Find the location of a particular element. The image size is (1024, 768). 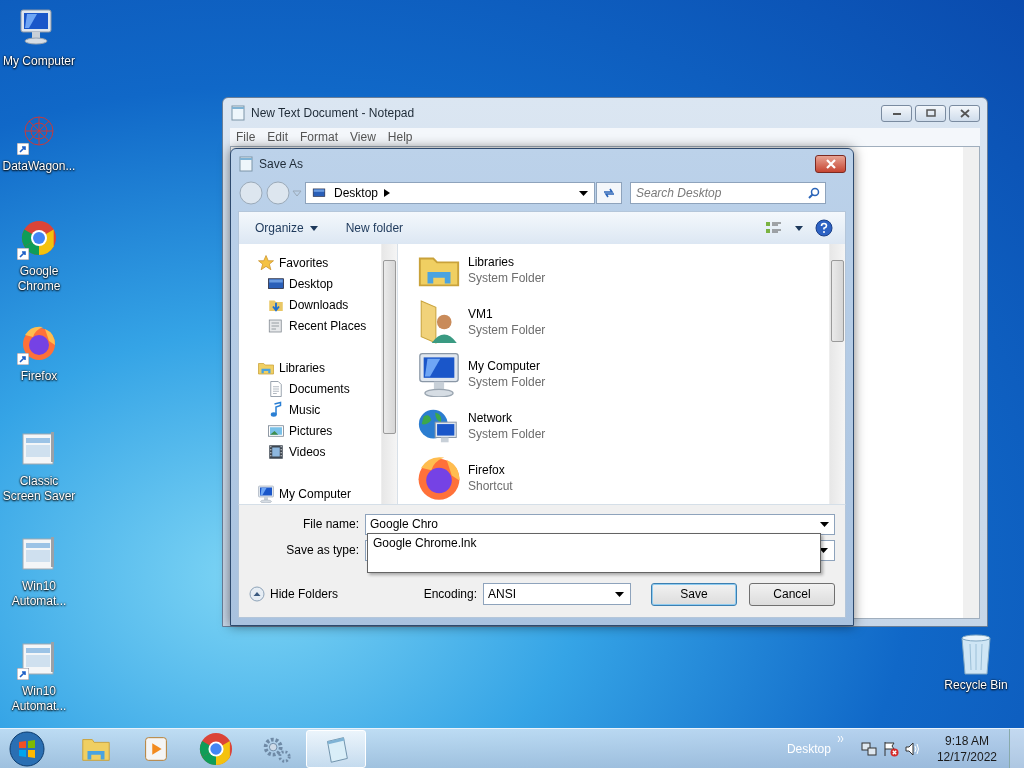

chevron-right-icon is located at coordinates (387, 193).